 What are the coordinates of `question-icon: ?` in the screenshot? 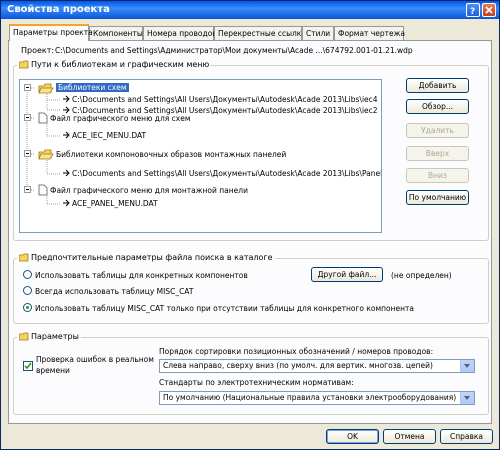 It's located at (472, 10).